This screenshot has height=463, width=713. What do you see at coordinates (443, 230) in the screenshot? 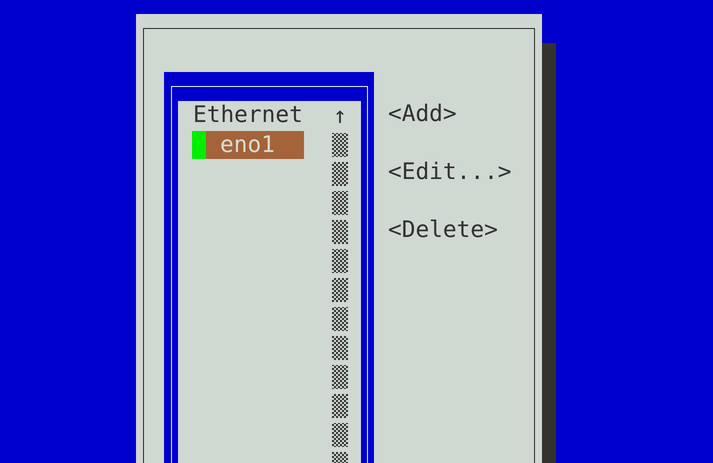
I see `action-button: <Delete>` at bounding box center [443, 230].